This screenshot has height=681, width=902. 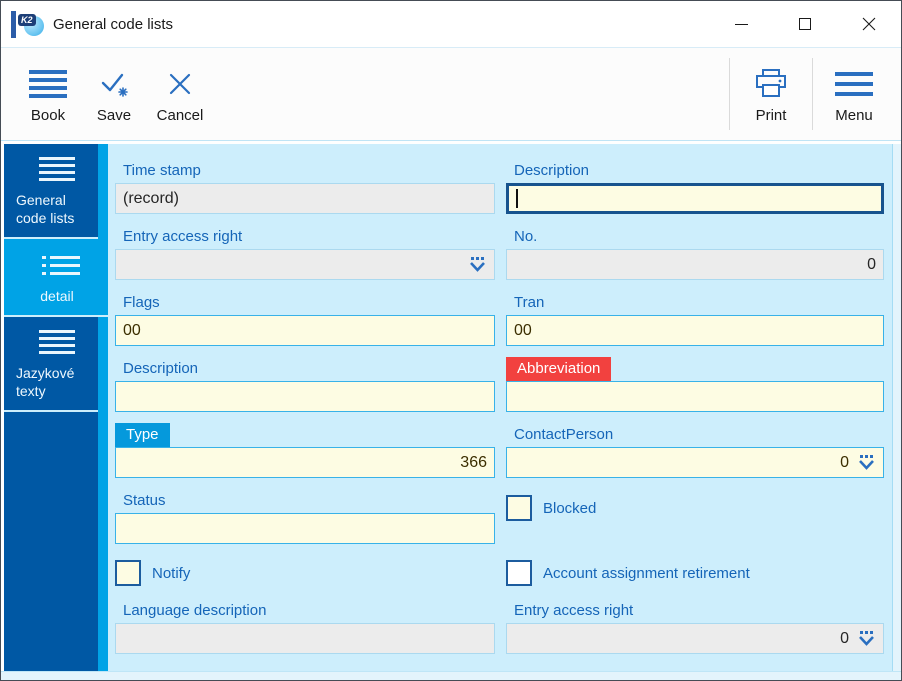 What do you see at coordinates (844, 462) in the screenshot?
I see `contact-person-value: 0` at bounding box center [844, 462].